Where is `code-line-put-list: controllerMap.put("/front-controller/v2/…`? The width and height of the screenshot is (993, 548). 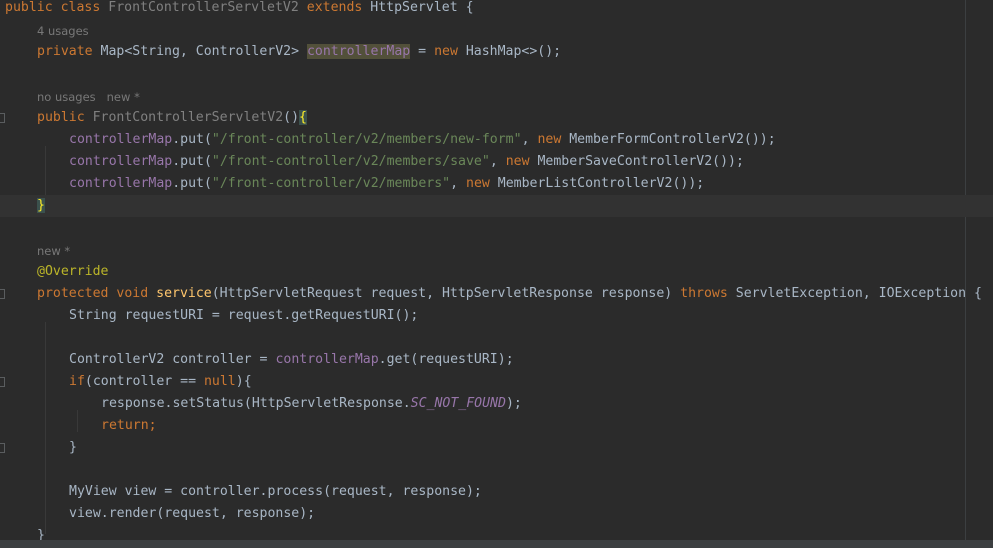 code-line-put-list: controllerMap.put("/front-controller/v2/… is located at coordinates (496, 184).